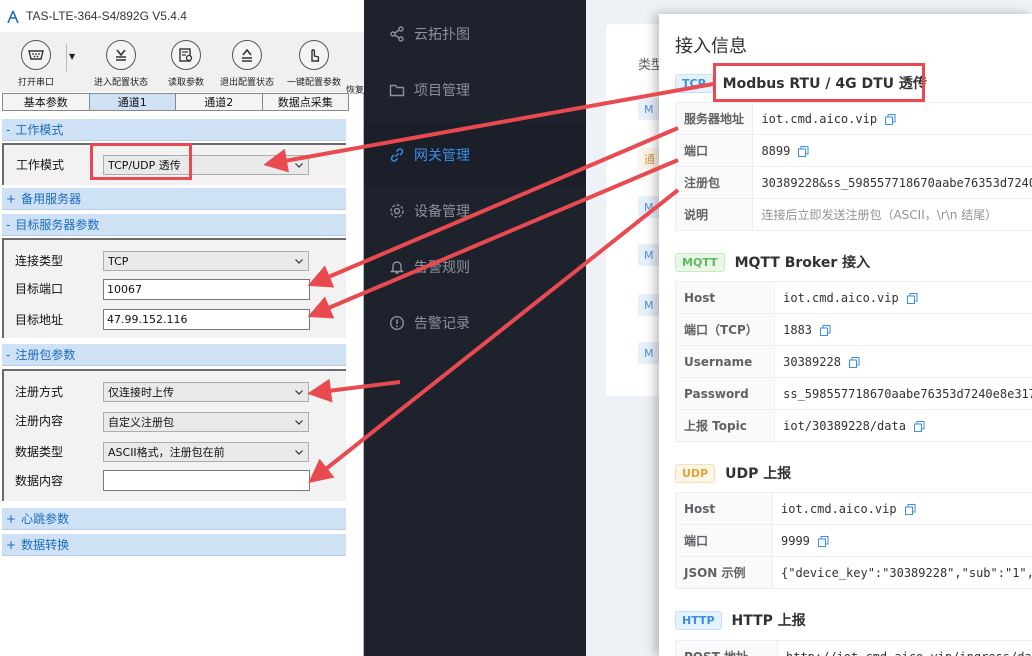  Describe the element at coordinates (39, 130) in the screenshot. I see `group-label: 工作模式` at that location.